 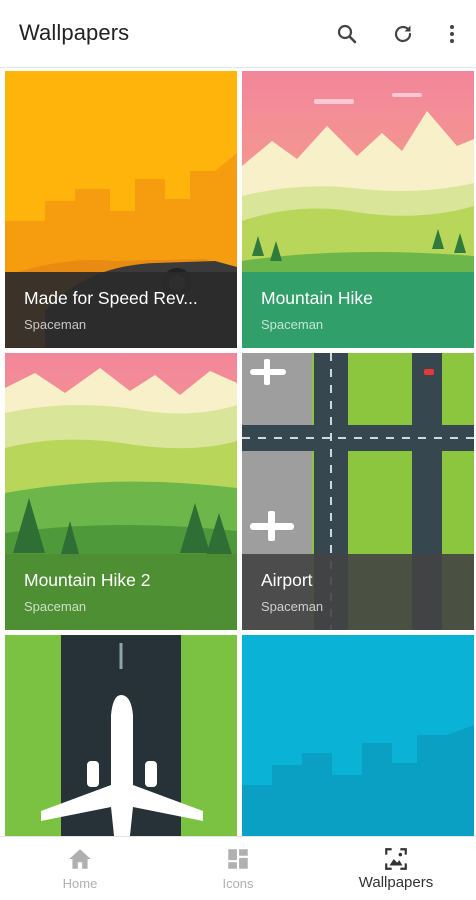 What do you see at coordinates (317, 298) in the screenshot?
I see `wallpaper-name: Mountain Hike` at bounding box center [317, 298].